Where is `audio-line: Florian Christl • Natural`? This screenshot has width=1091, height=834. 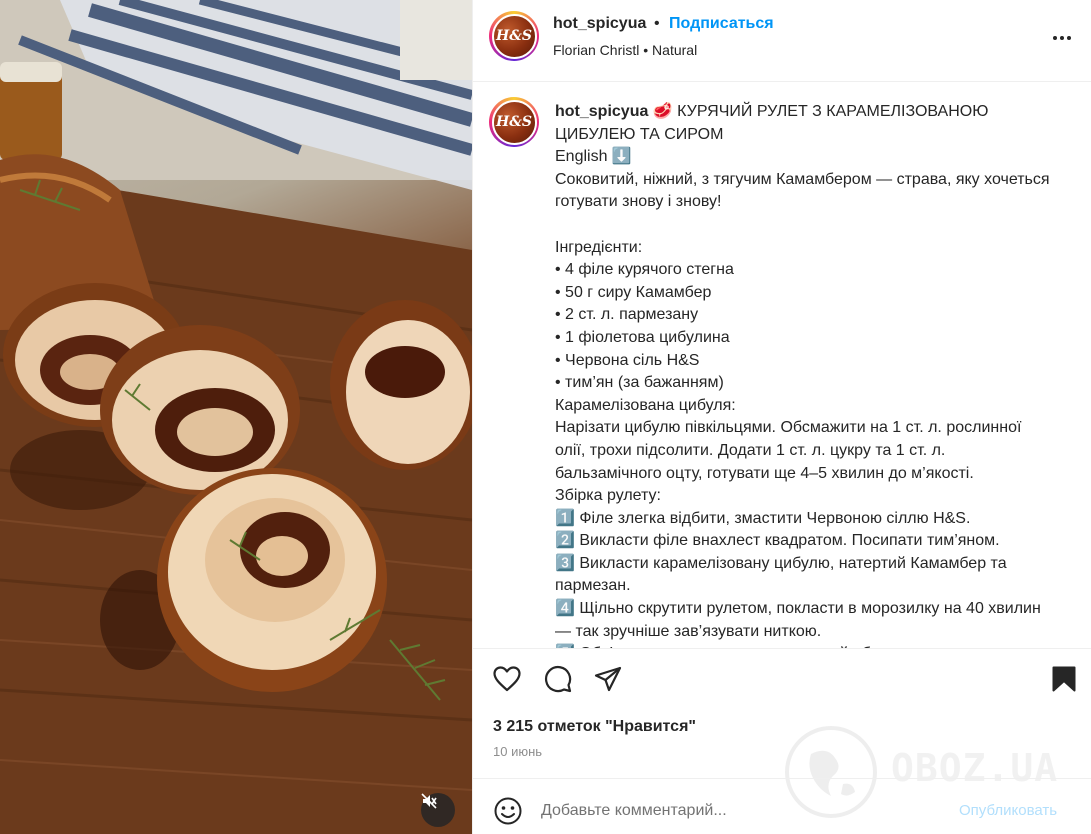 audio-line: Florian Christl • Natural is located at coordinates (625, 50).